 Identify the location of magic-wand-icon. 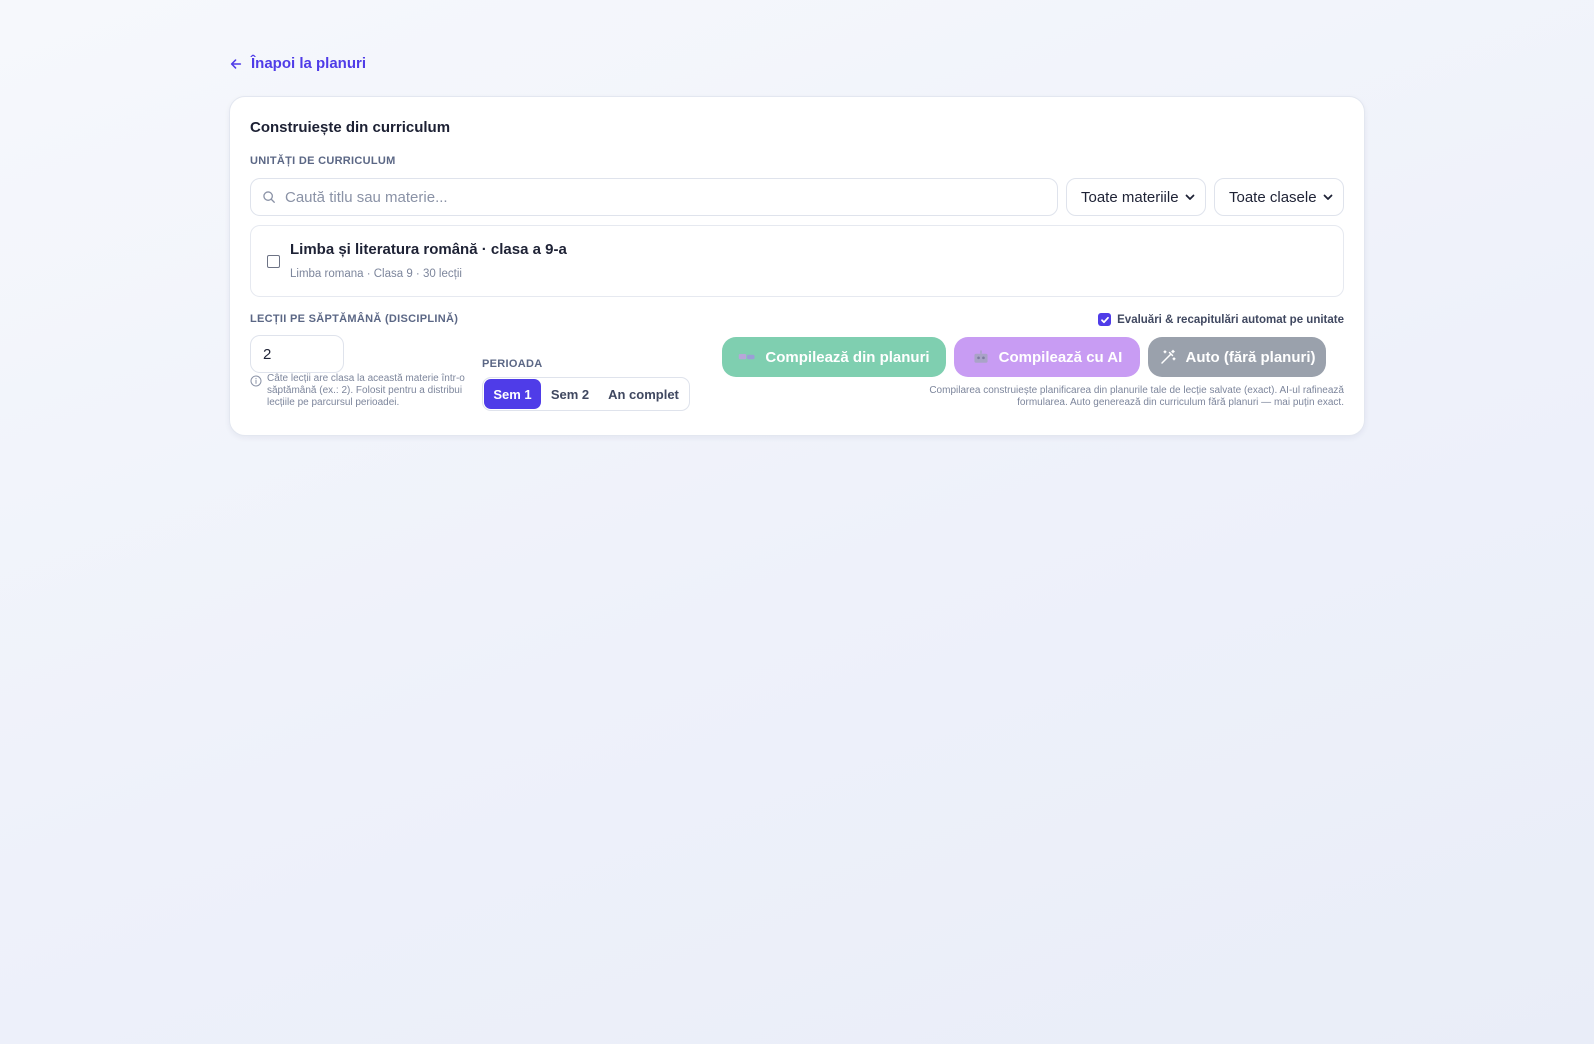
(1168, 356).